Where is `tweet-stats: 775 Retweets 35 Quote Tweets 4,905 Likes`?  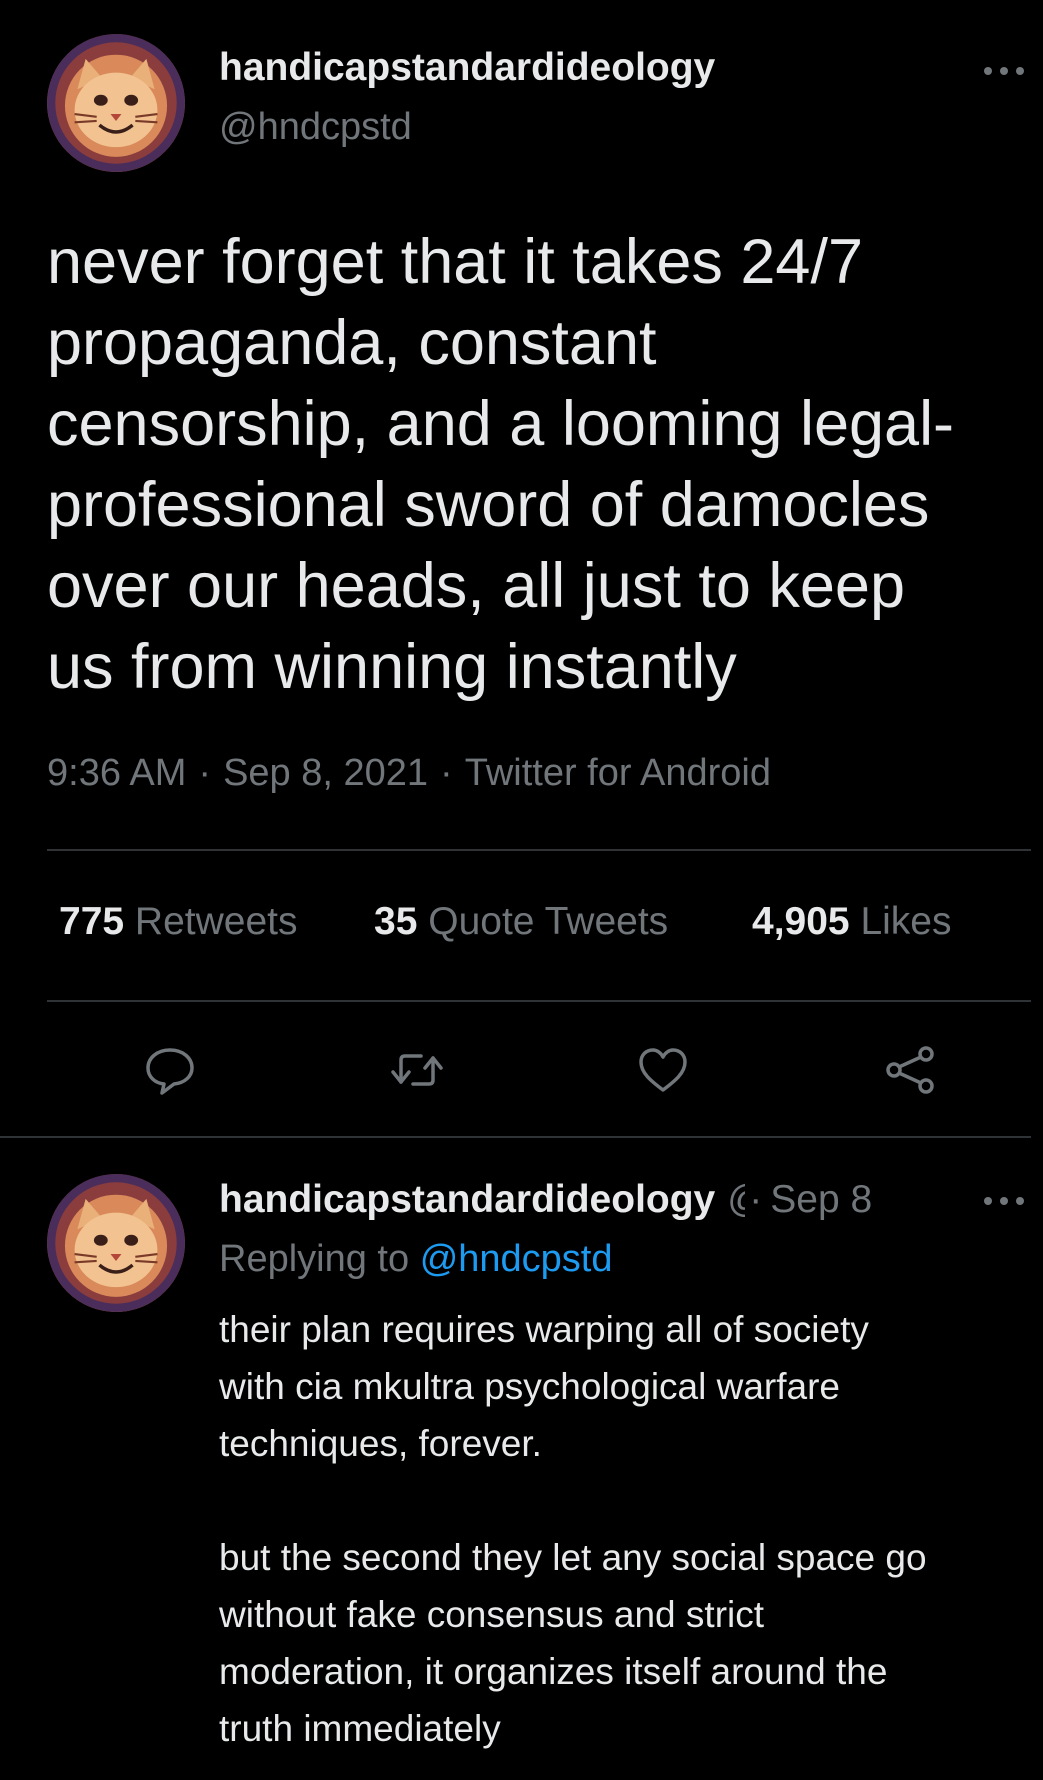 tweet-stats: 775 Retweets 35 Quote Tweets 4,905 Likes is located at coordinates (521, 930).